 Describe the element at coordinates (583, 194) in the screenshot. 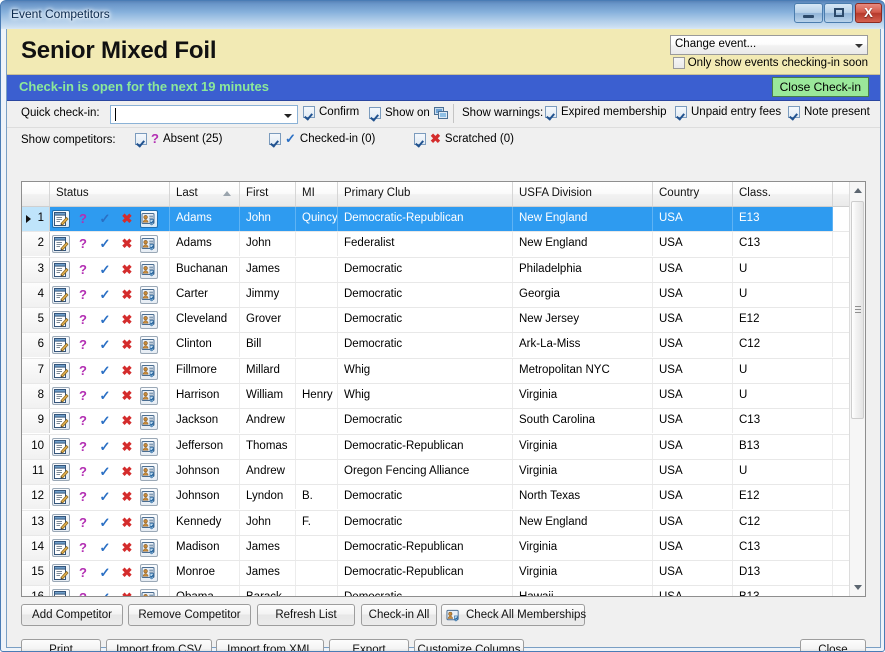

I see `grid-header-division: USFA Division` at that location.